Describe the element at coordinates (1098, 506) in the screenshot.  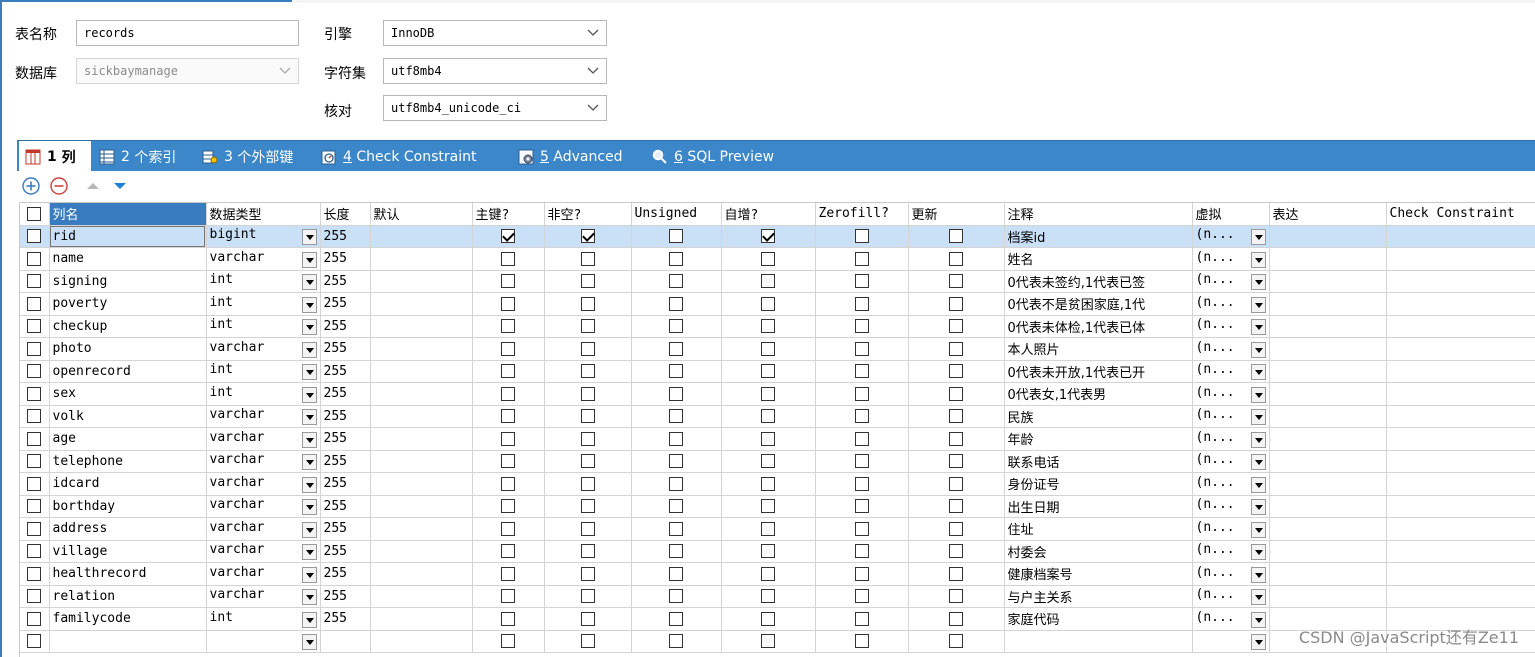
I see `column-comment-cell: 出生日期` at that location.